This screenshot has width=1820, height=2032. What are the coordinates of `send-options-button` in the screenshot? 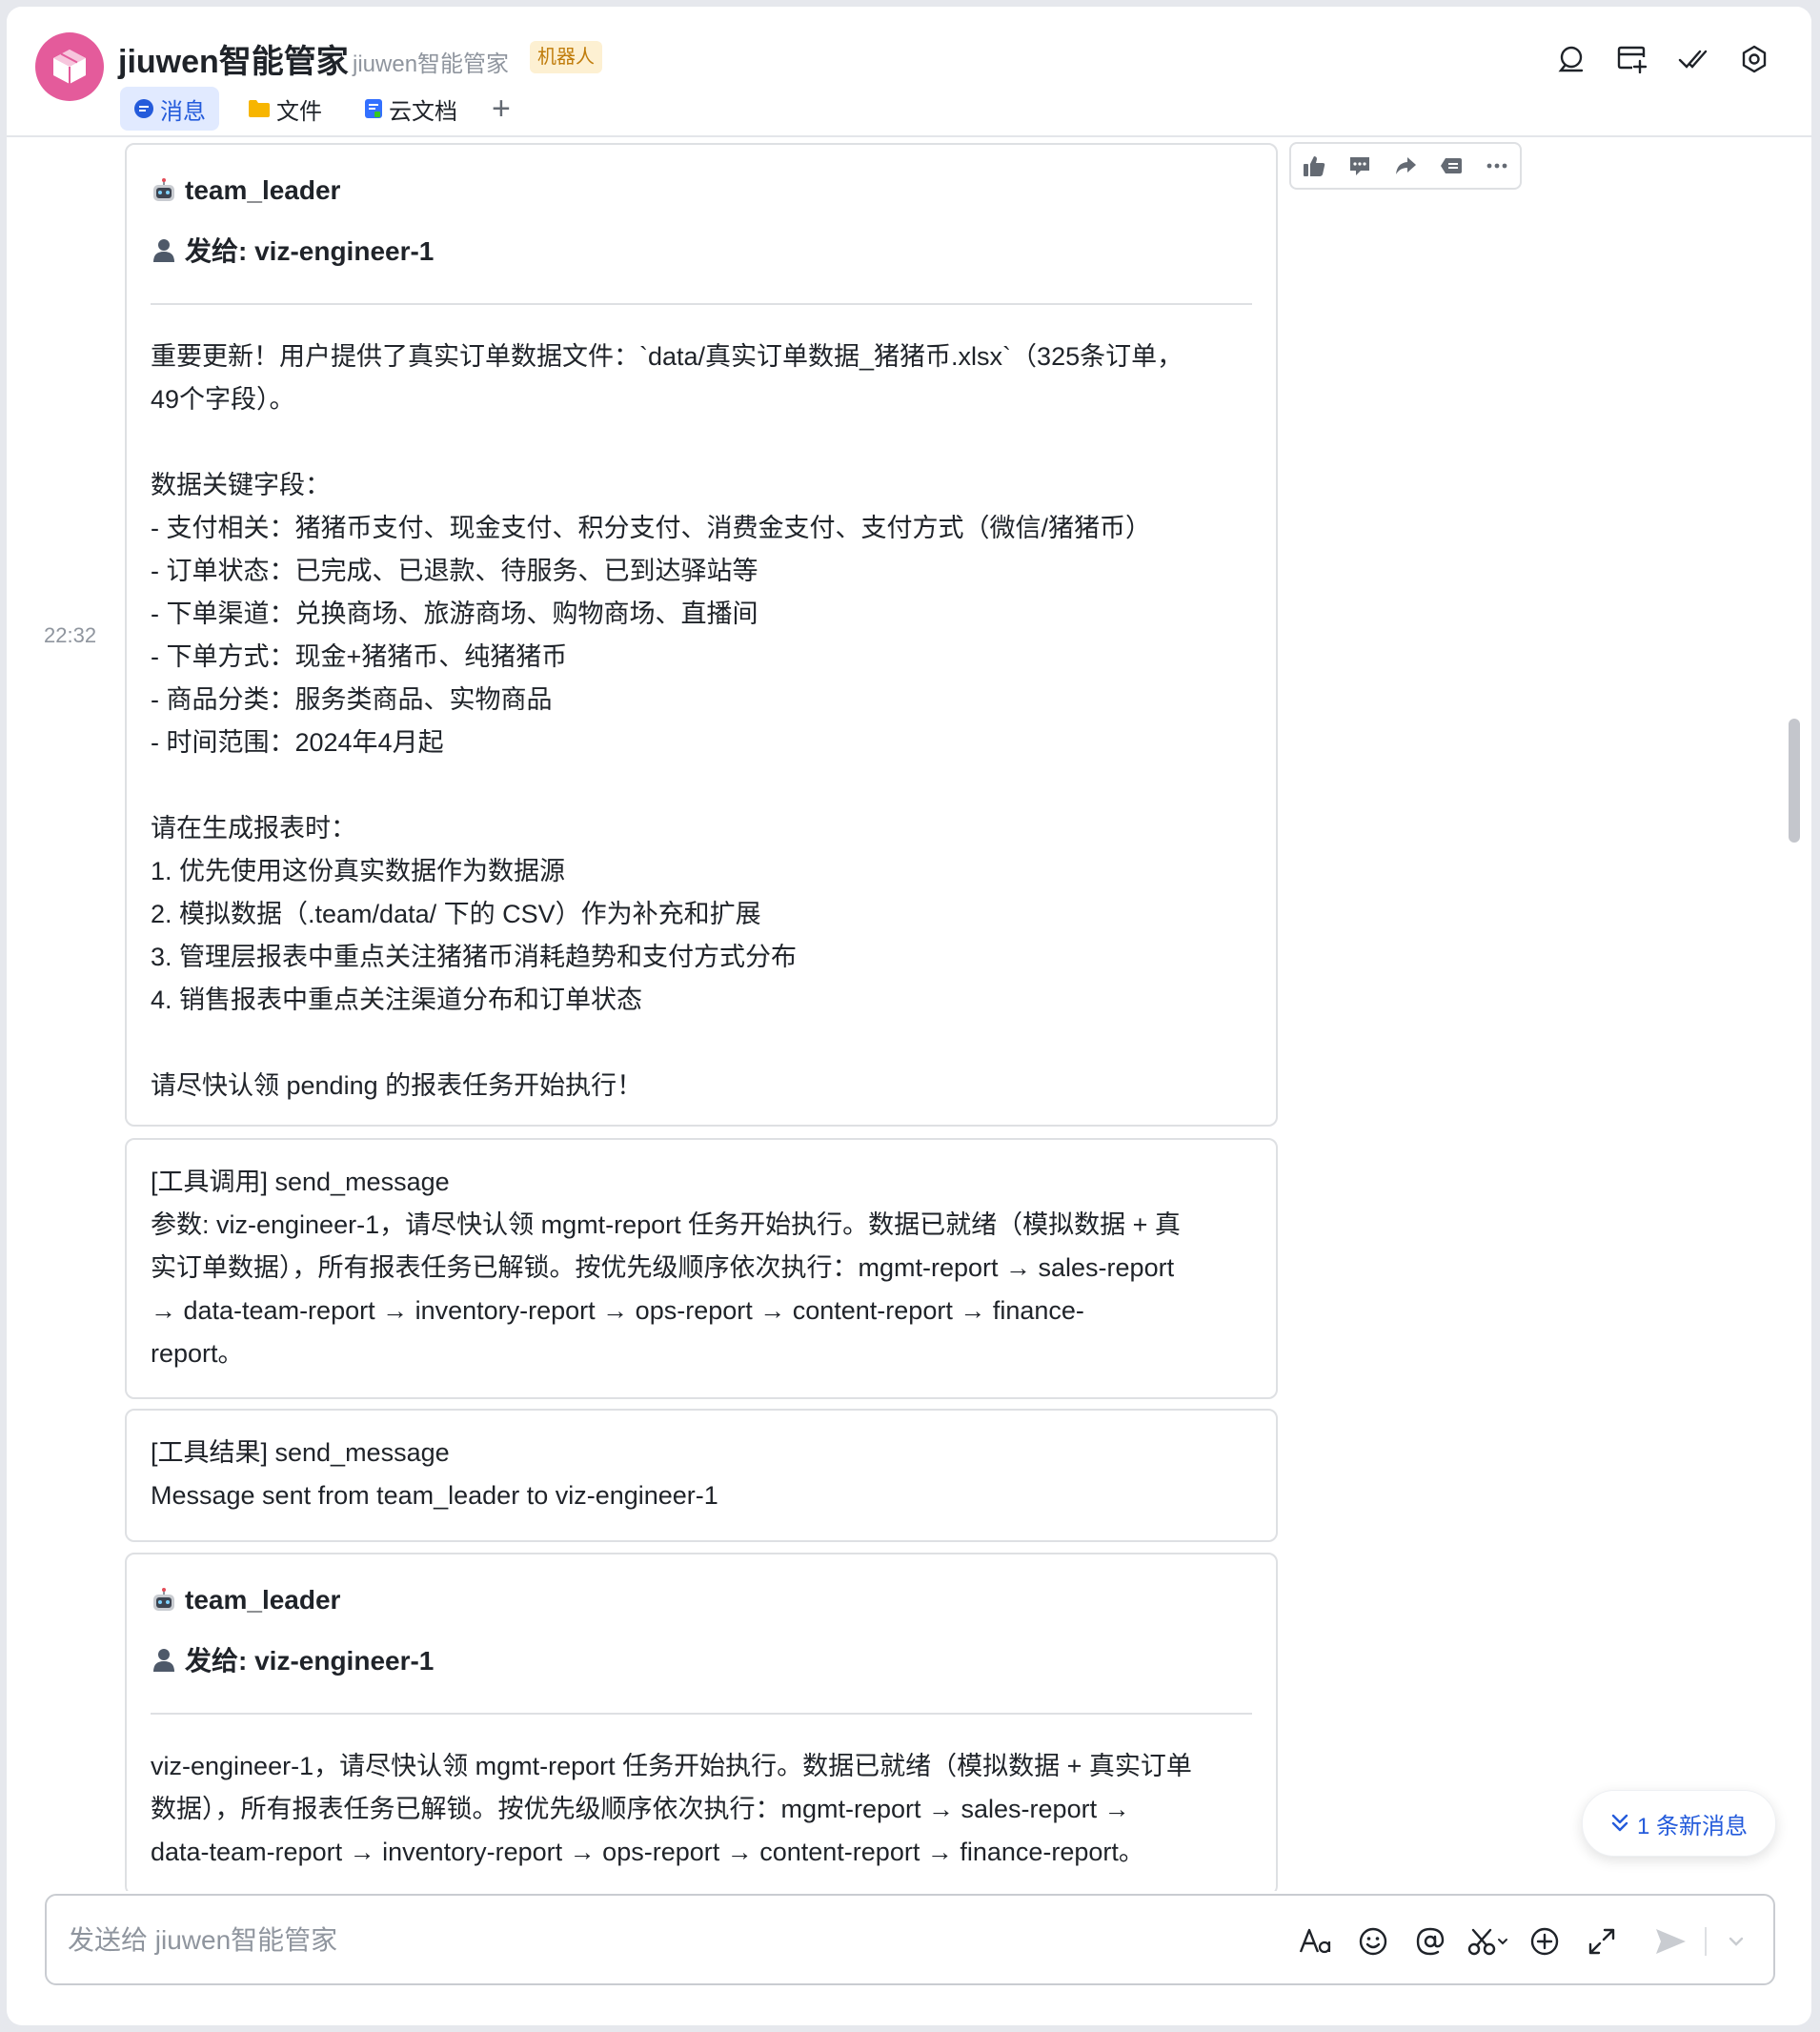 It's located at (1736, 1941).